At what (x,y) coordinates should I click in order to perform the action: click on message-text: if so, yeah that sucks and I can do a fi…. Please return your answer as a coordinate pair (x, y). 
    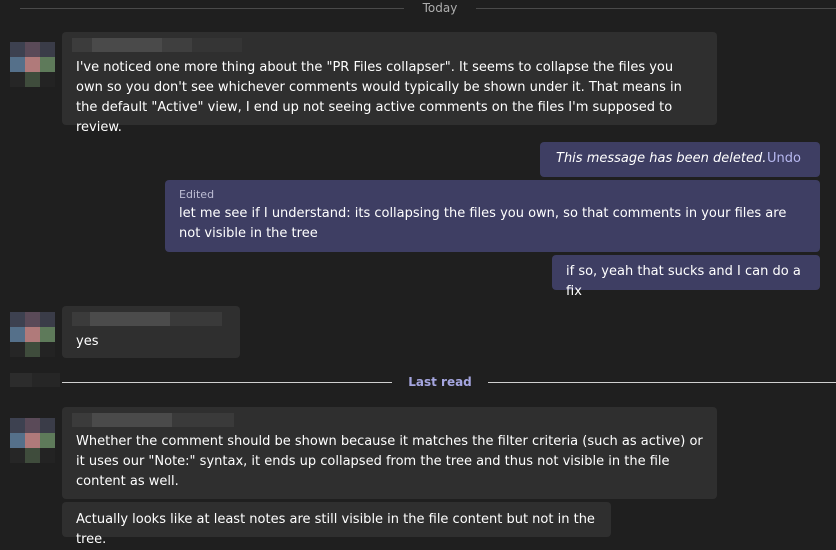
    Looking at the image, I should click on (683, 281).